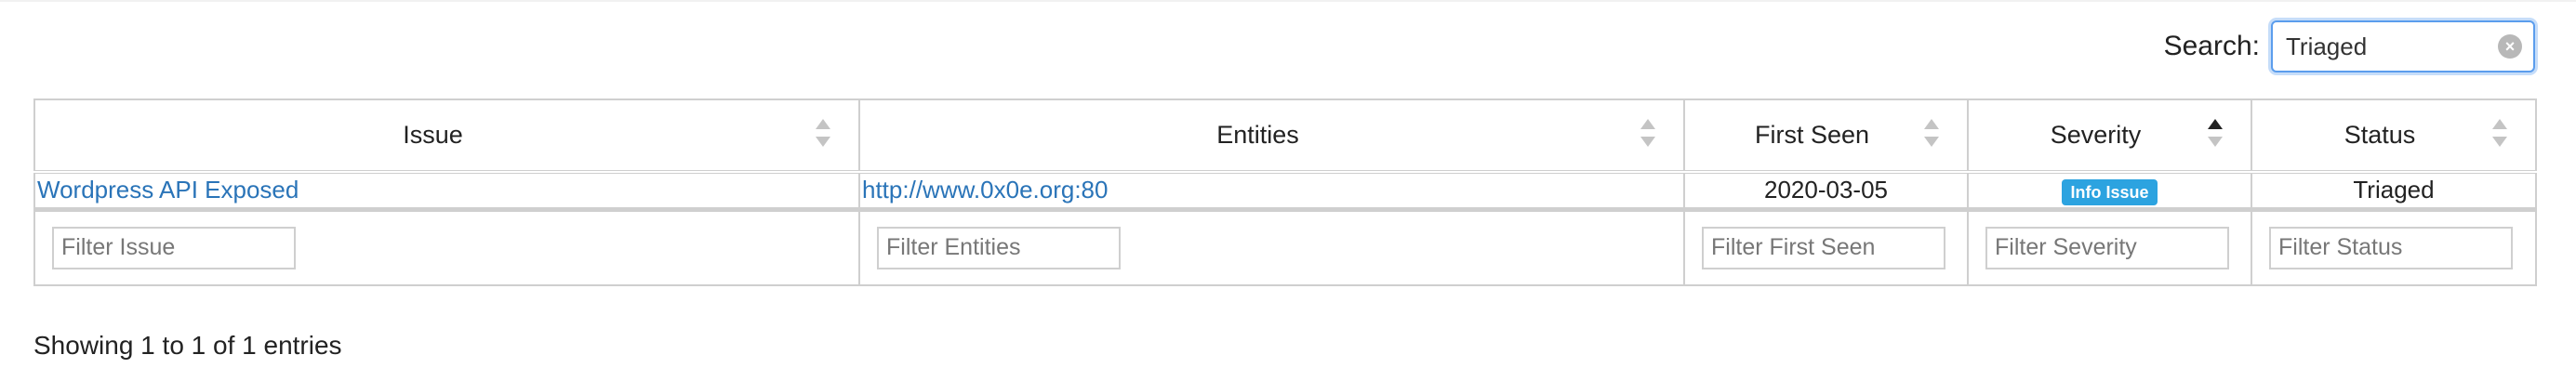  I want to click on column-header-first-seen: First Seen, so click(1826, 136).